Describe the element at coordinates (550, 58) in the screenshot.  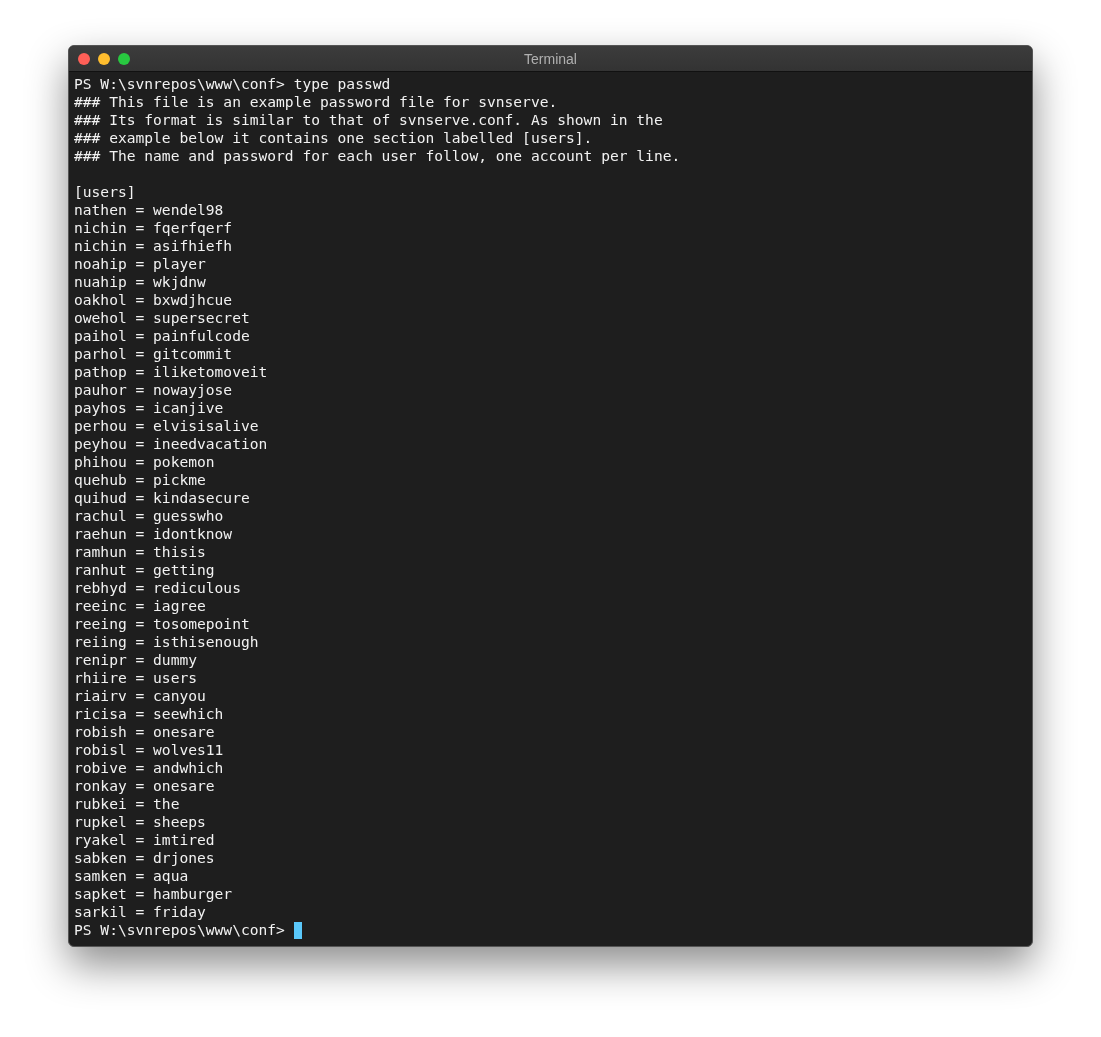
I see `window-title: Terminal` at that location.